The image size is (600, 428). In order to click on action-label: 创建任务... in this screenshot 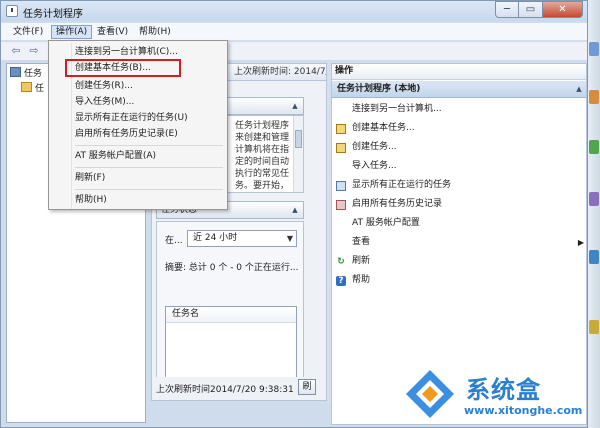, I will do `click(374, 147)`.